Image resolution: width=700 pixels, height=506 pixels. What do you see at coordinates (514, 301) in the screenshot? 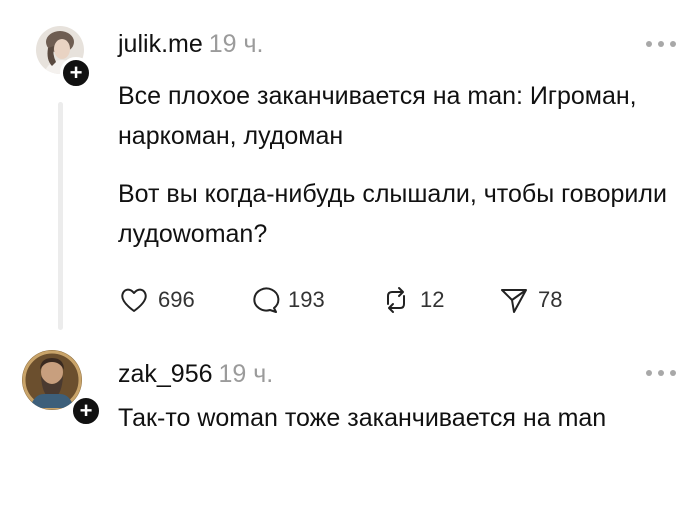
I see `send-icon` at bounding box center [514, 301].